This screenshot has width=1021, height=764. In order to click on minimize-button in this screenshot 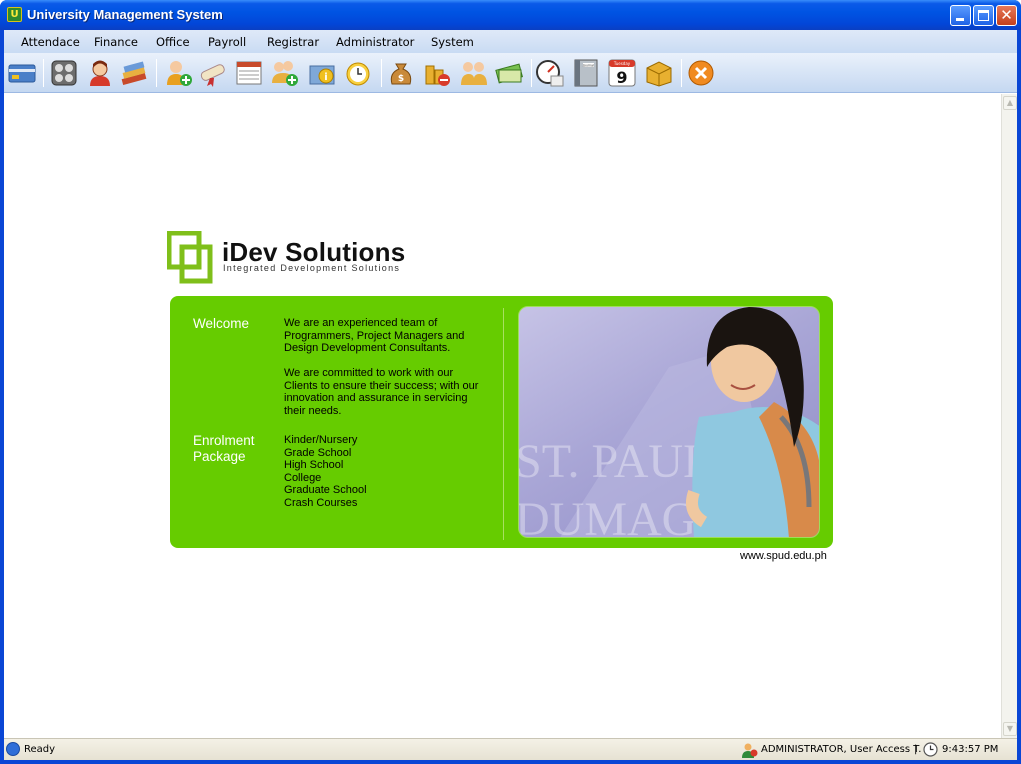, I will do `click(960, 15)`.